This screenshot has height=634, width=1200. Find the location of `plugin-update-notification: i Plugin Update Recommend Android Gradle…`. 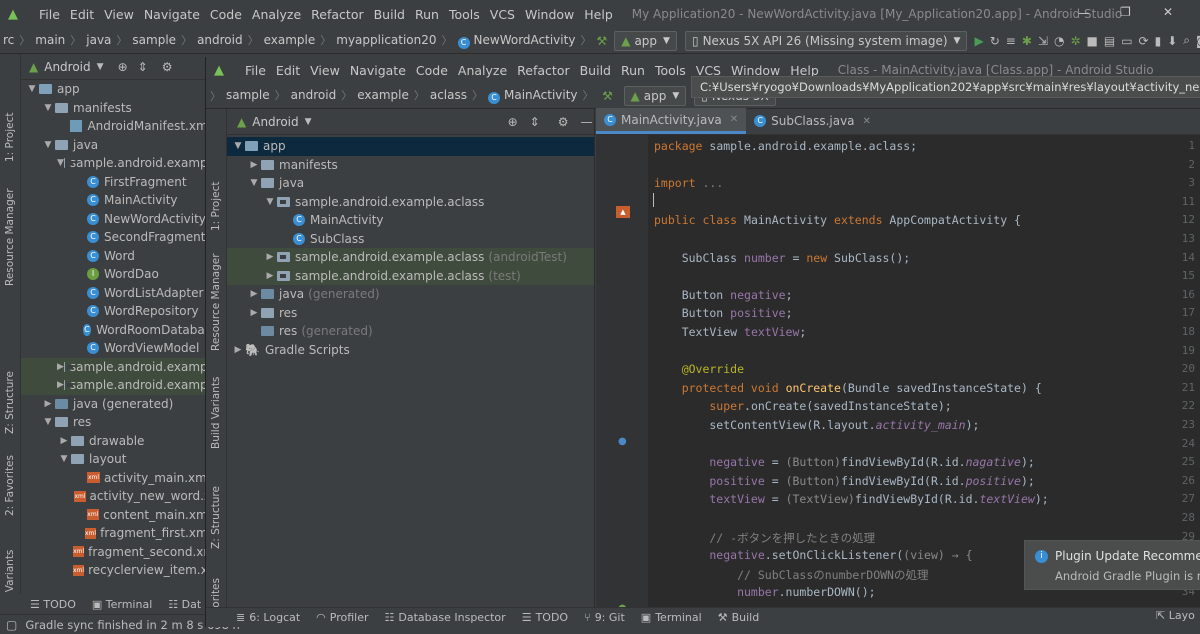

plugin-update-notification: i Plugin Update Recommend Android Gradle… is located at coordinates (1112, 565).